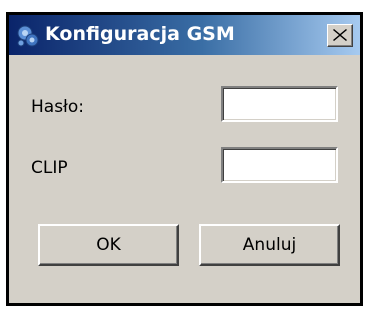 Image resolution: width=369 pixels, height=314 pixels. Describe the element at coordinates (140, 34) in the screenshot. I see `window-title: Konfiguracja GSM` at that location.